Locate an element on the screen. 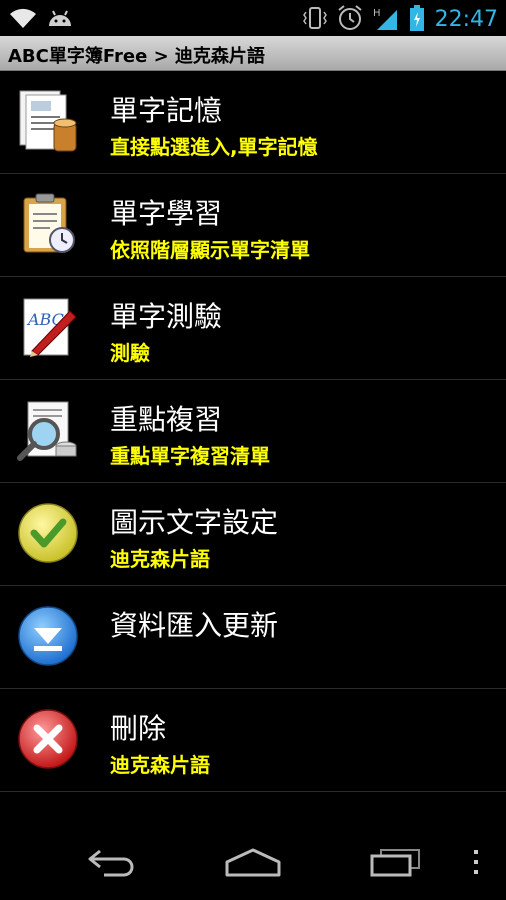 This screenshot has height=900, width=506. navigation-bar is located at coordinates (253, 864).